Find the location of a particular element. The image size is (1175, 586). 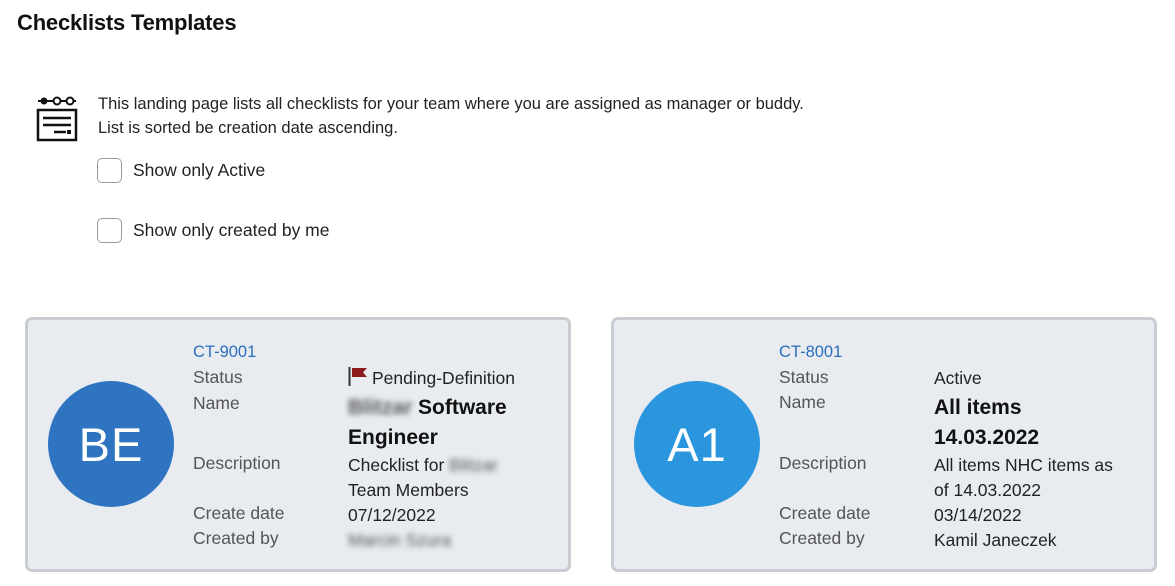

name-value: Blitzar Software Engineer is located at coordinates (448, 423).